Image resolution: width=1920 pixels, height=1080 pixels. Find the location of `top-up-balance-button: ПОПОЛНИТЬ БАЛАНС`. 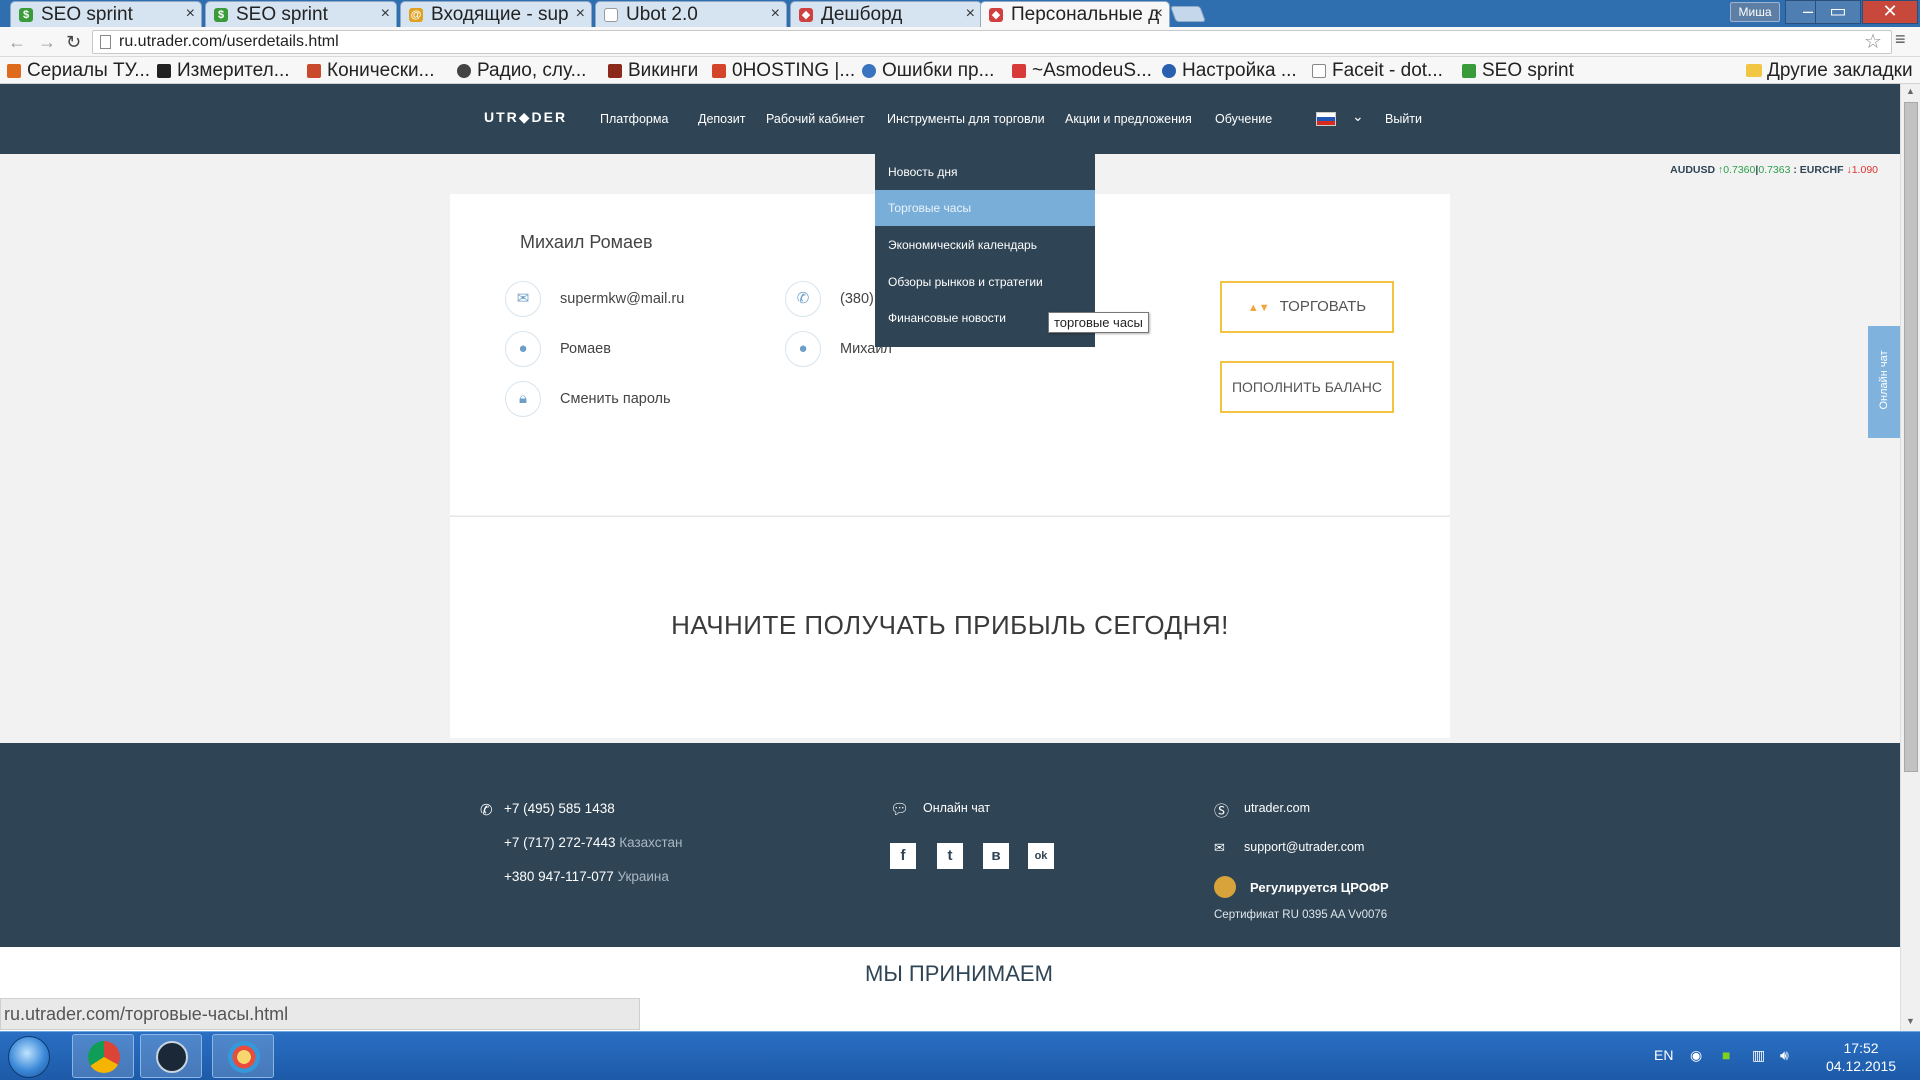

top-up-balance-button: ПОПОЛНИТЬ БАЛАНС is located at coordinates (1307, 387).